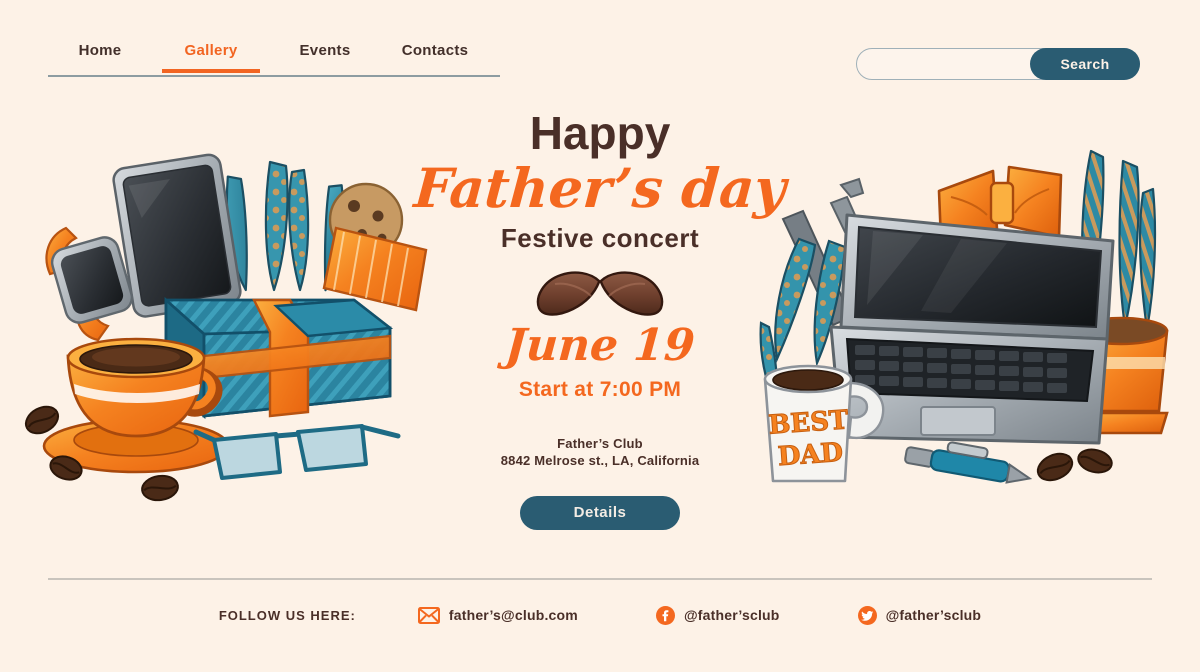 Image resolution: width=1200 pixels, height=672 pixels. What do you see at coordinates (600, 443) in the screenshot?
I see `venue-name: Father’s Club` at bounding box center [600, 443].